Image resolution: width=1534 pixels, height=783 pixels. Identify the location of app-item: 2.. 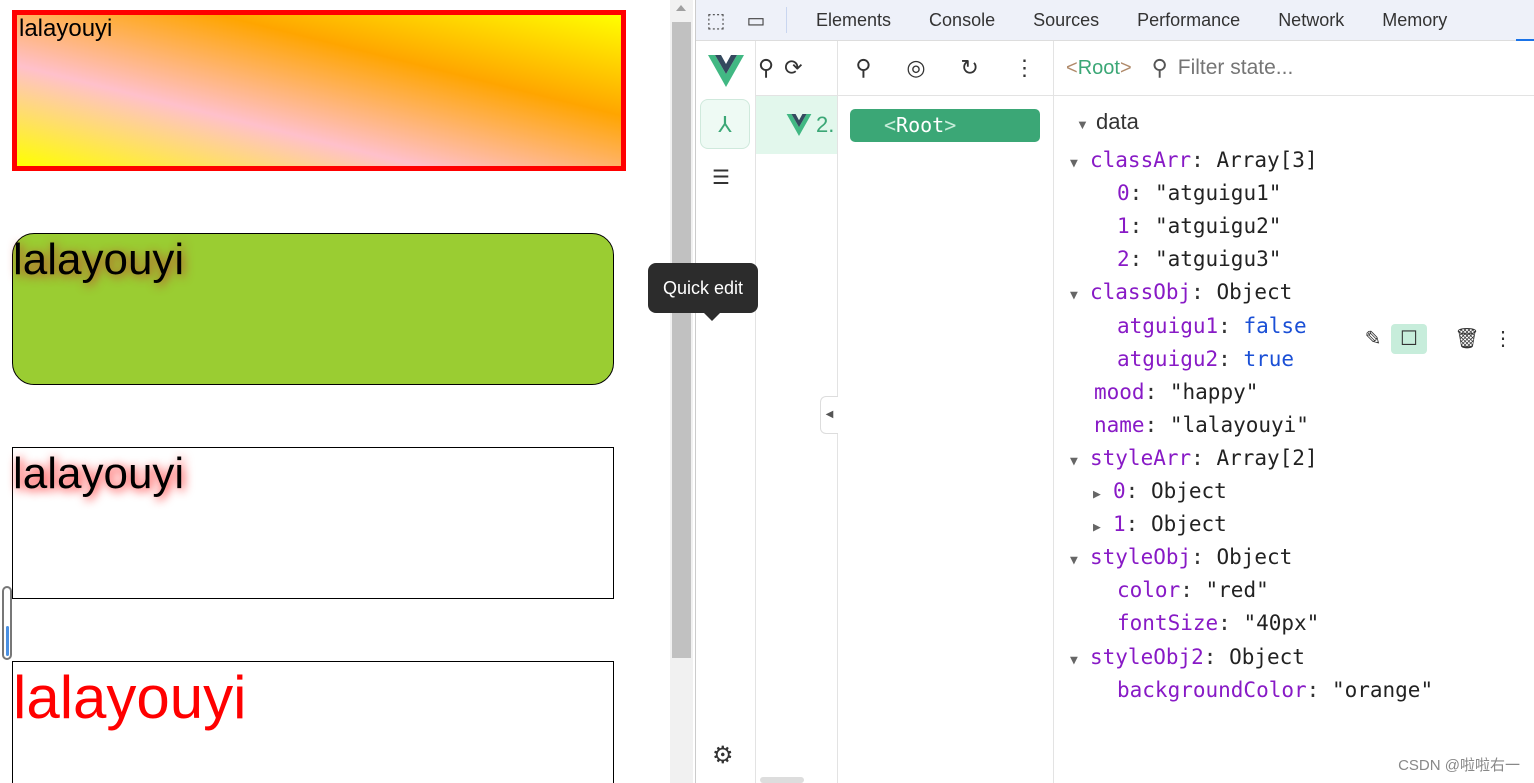
(796, 125).